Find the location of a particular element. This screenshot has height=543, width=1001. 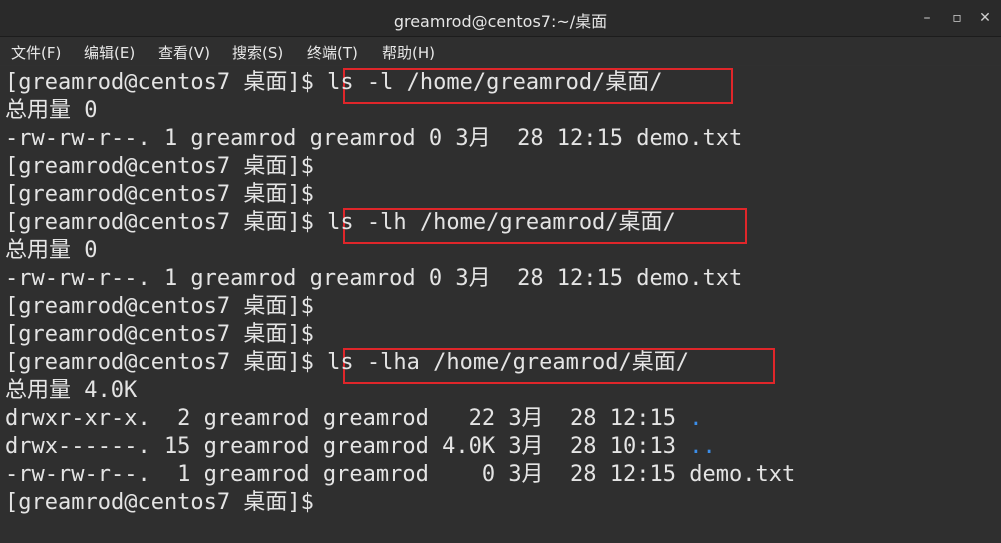

menu-bar: 文件(F) 编辑(E) 查看(V) 搜索(S) 终端(T) 帮助(H) is located at coordinates (500, 51).